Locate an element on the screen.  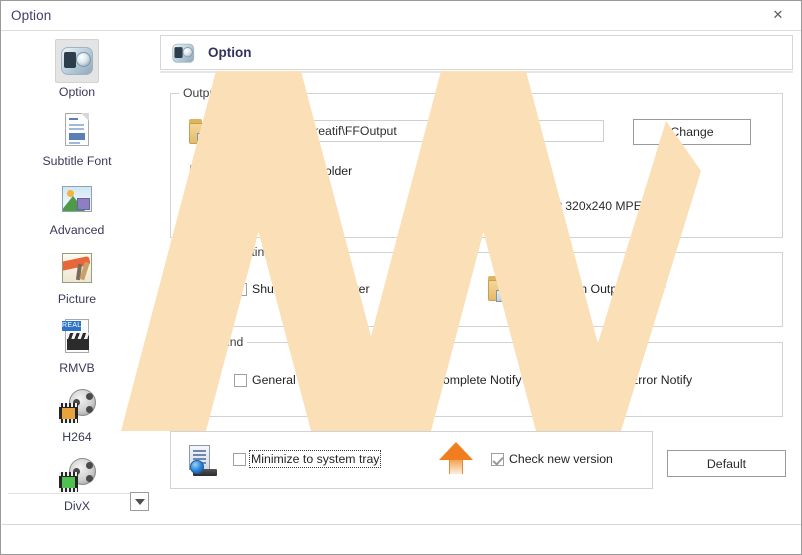
append-setting-name-checkbox-row: Append setting name is located at coordinates (257, 204).